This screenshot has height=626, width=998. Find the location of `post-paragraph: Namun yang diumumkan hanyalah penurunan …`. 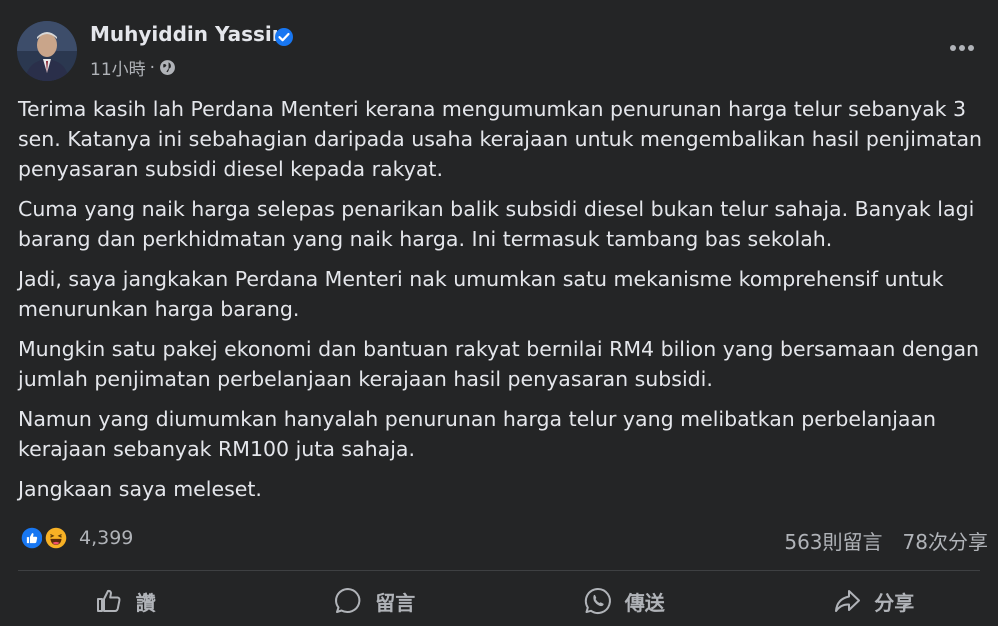

post-paragraph: Namun yang diumumkan hanyalah penurunan … is located at coordinates (477, 434).